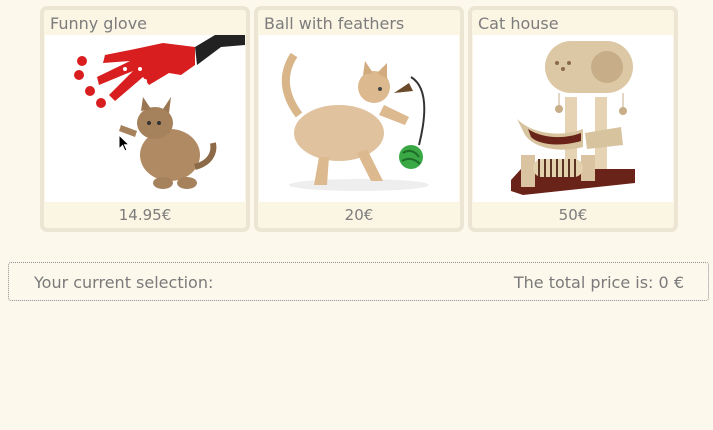  What do you see at coordinates (124, 282) in the screenshot?
I see `current-selection-label: Your current selection:` at bounding box center [124, 282].